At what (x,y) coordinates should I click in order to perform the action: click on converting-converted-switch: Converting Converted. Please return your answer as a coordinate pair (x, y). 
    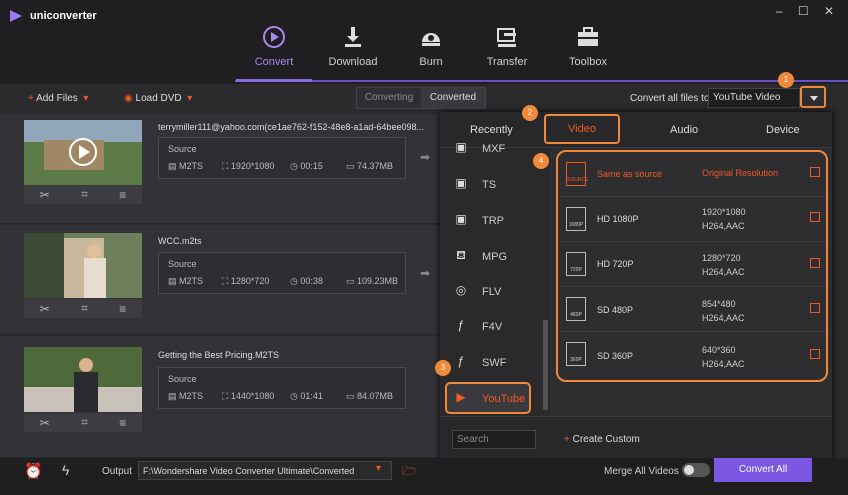
    Looking at the image, I should click on (421, 98).